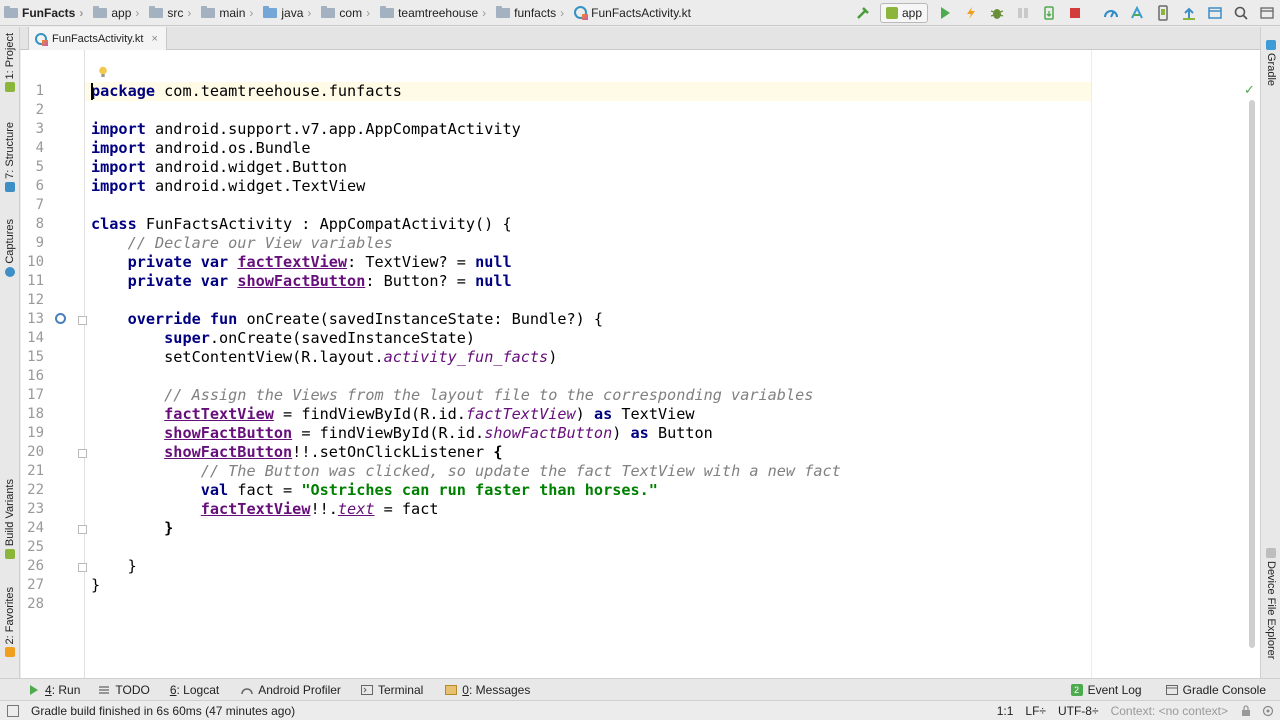  Describe the element at coordinates (1106, 690) in the screenshot. I see `event-log-tool-button: 2 Event Log` at that location.